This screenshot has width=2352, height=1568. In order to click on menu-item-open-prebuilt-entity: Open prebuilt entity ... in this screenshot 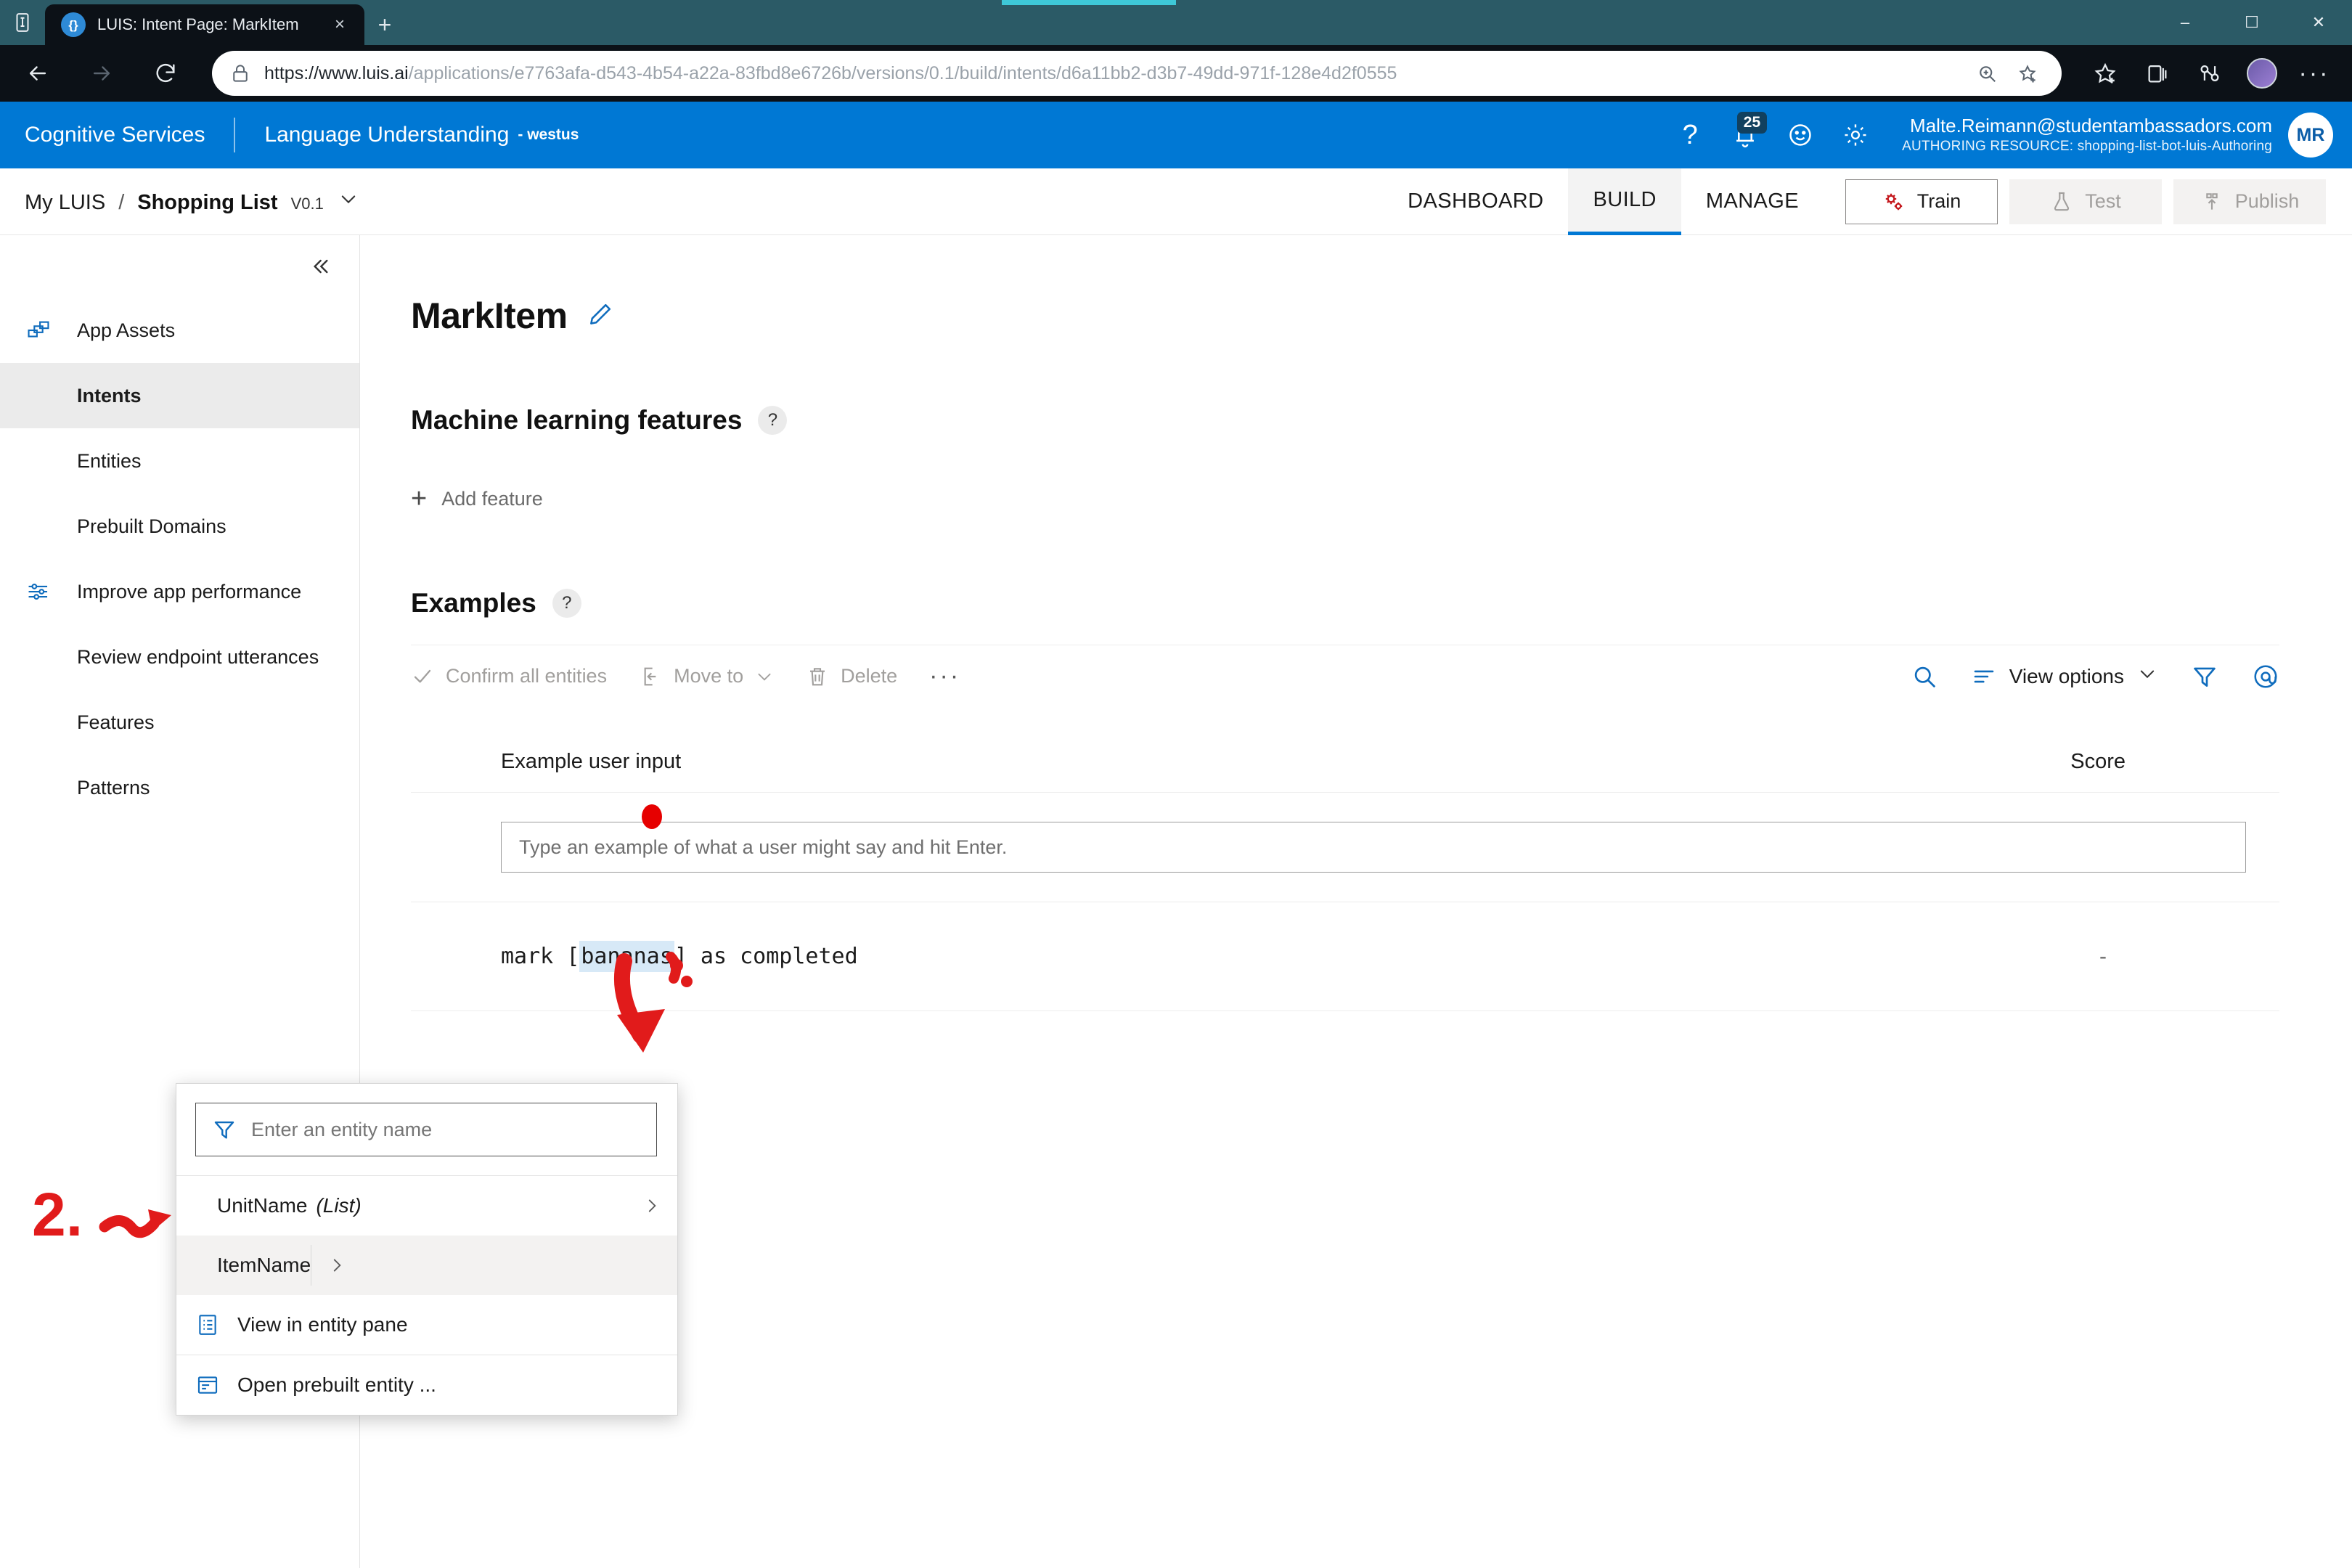, I will do `click(427, 1385)`.